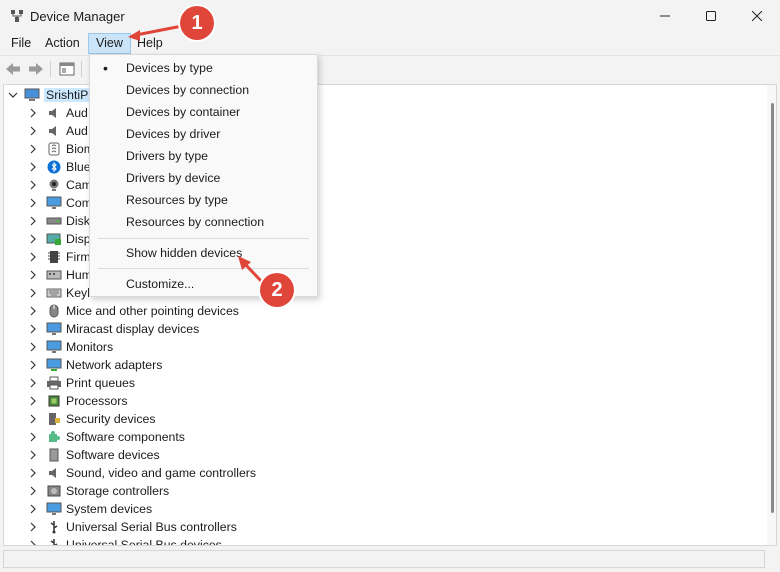 This screenshot has height=572, width=780. I want to click on tree-item: Mice and other pointing devices, so click(133, 311).